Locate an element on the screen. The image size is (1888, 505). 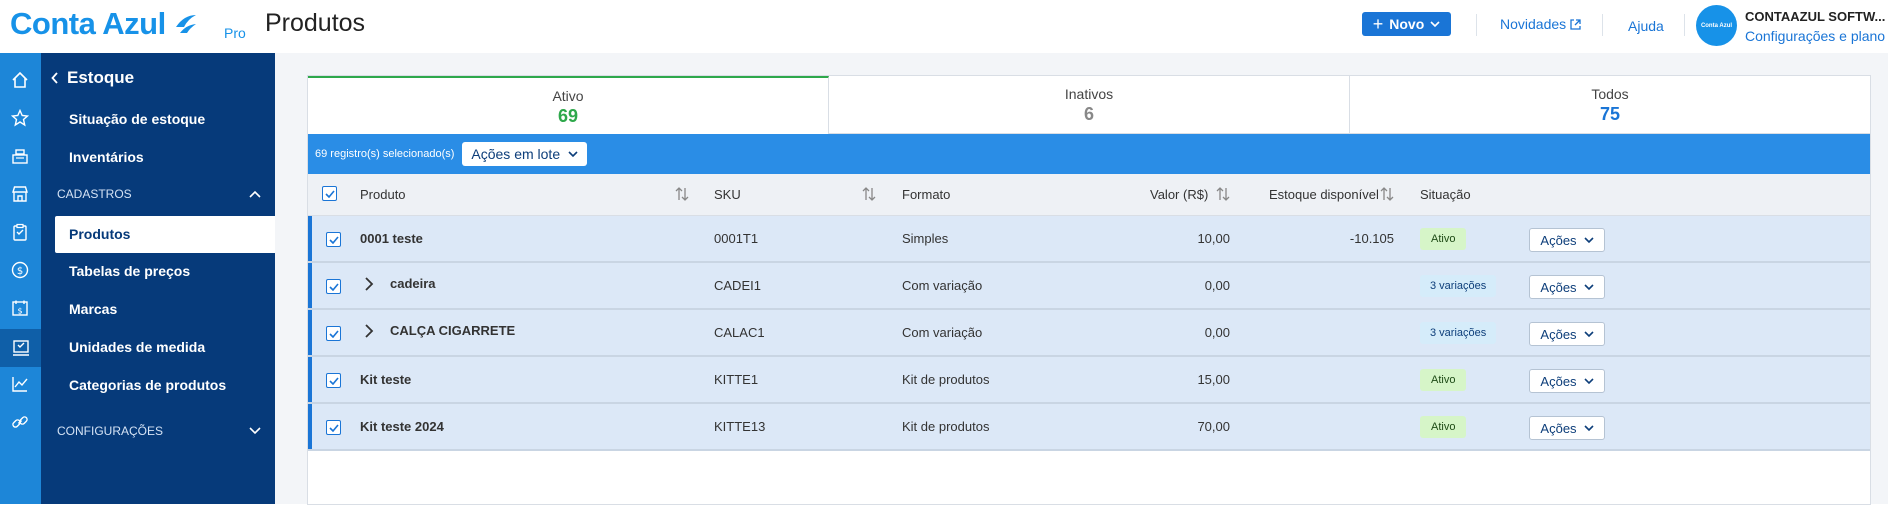
ajuda-link: Ajuda is located at coordinates (1646, 26).